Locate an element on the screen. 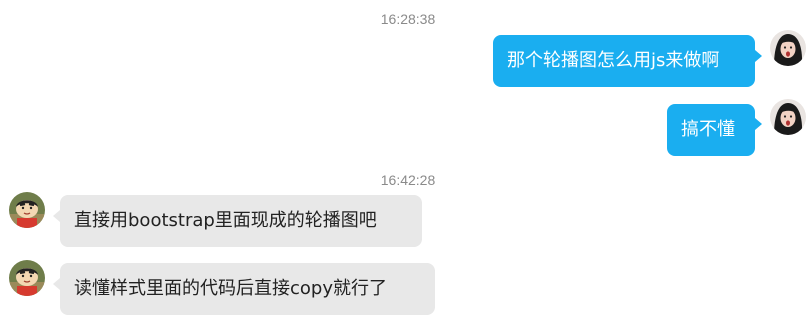 Image resolution: width=812 pixels, height=326 pixels. outgoing-message-bubble: 搞不懂 is located at coordinates (711, 130).